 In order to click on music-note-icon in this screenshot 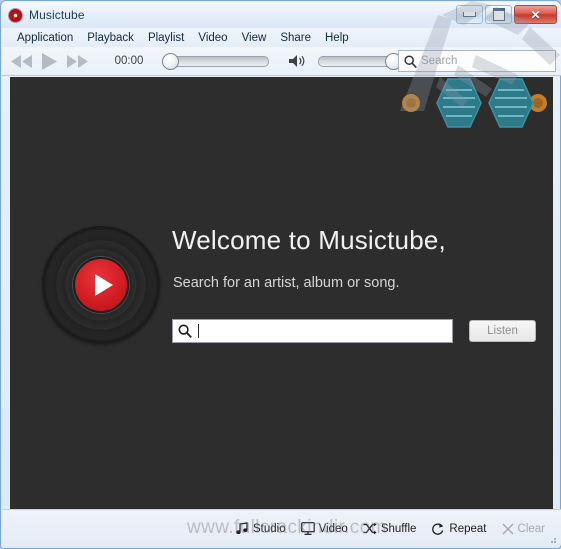, I will do `click(242, 528)`.